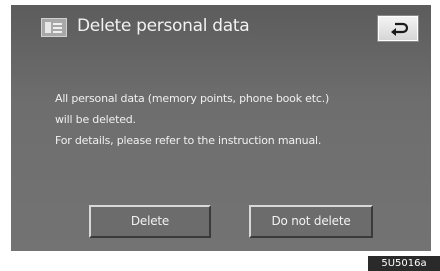  Describe the element at coordinates (404, 263) in the screenshot. I see `figure-code: 5U5016a` at that location.